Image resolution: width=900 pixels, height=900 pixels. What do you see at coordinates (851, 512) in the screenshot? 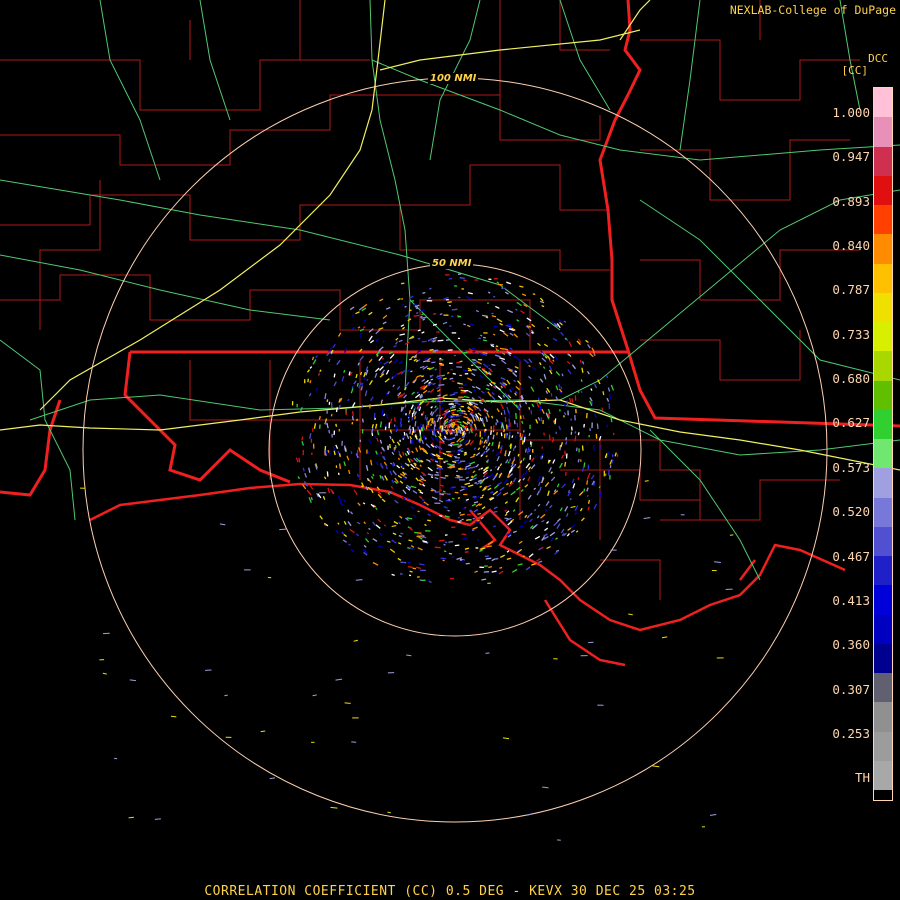
I see `color-scale-tick-label: 0.520` at bounding box center [851, 512].